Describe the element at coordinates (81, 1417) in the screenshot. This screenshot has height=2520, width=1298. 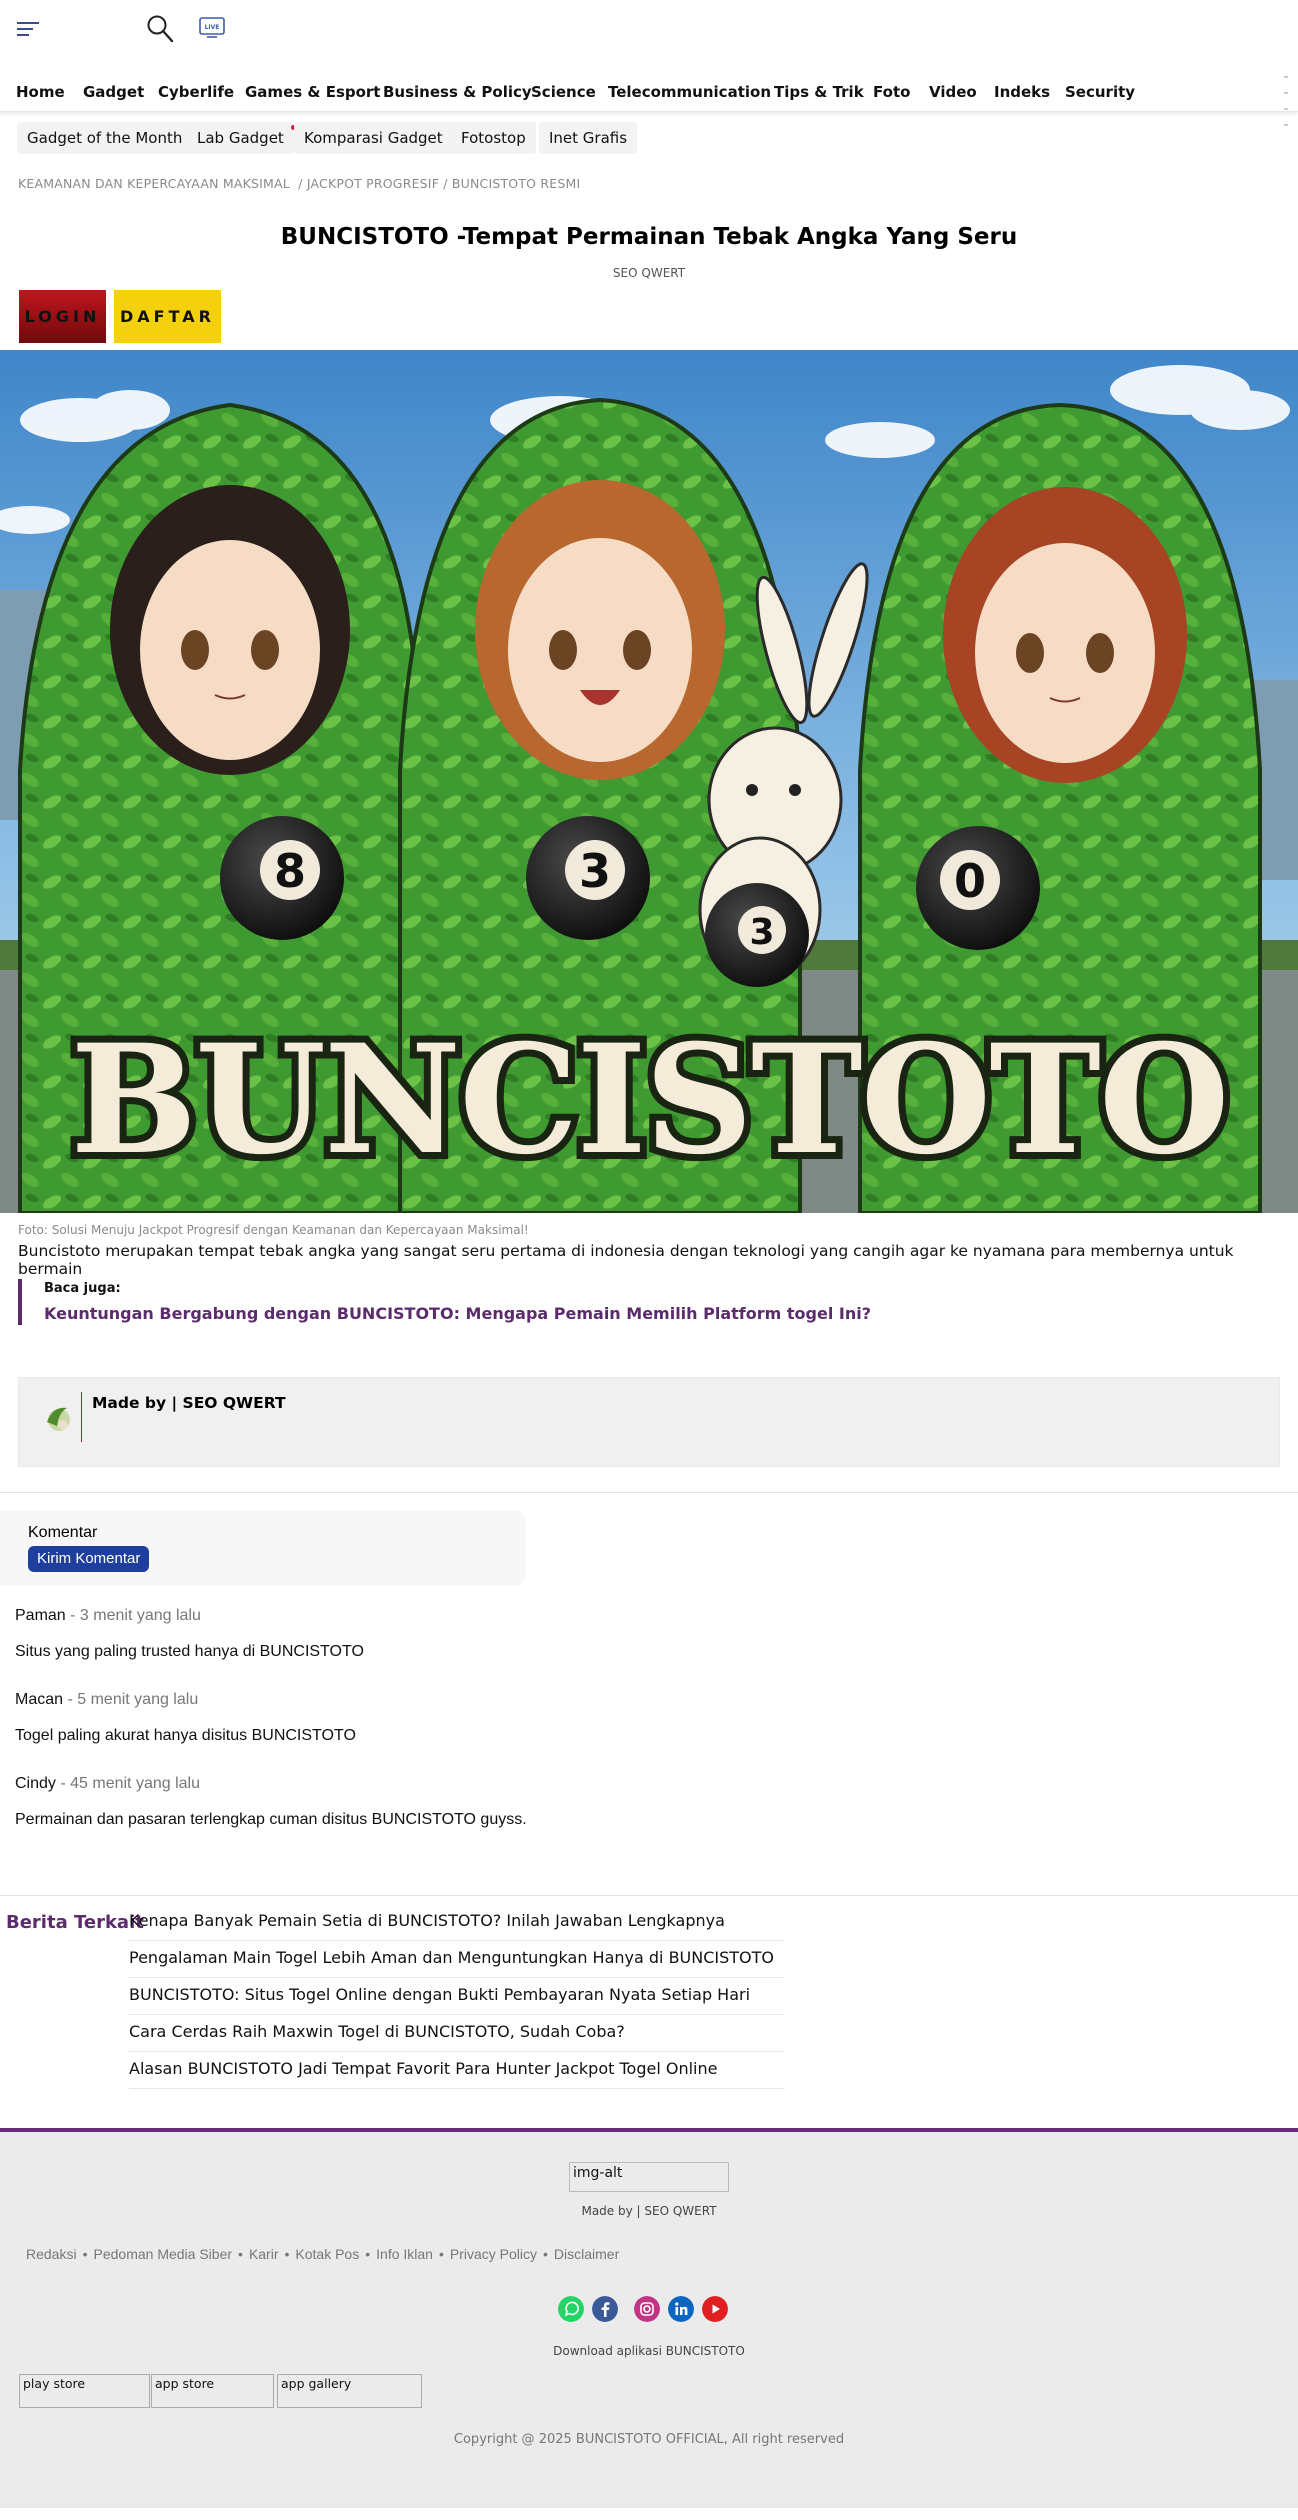
I see `author-divider` at that location.